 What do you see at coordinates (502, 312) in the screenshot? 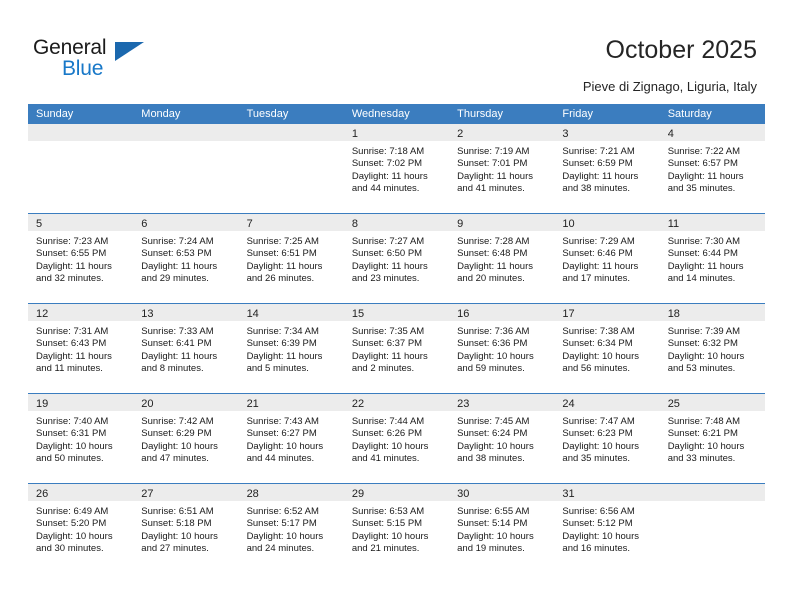
I see `day-number-band: 16` at bounding box center [502, 312].